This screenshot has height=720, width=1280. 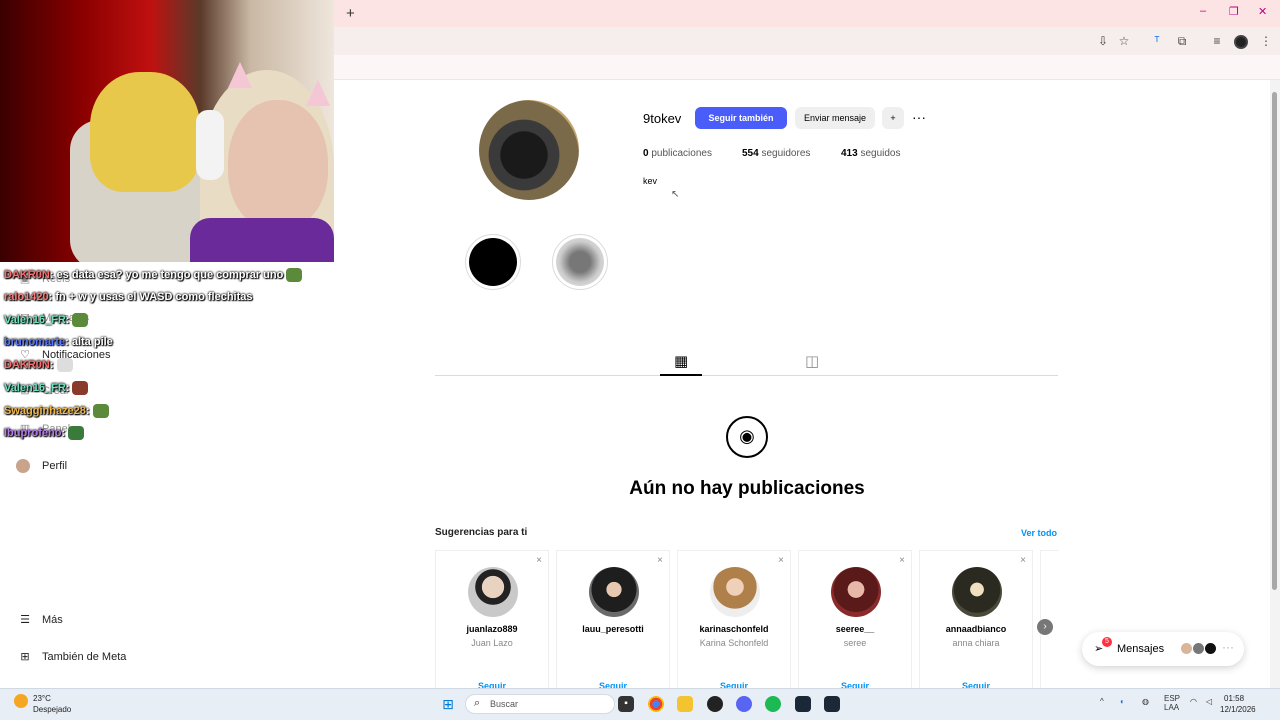 I want to click on minimize-button: –, so click(x=1203, y=11).